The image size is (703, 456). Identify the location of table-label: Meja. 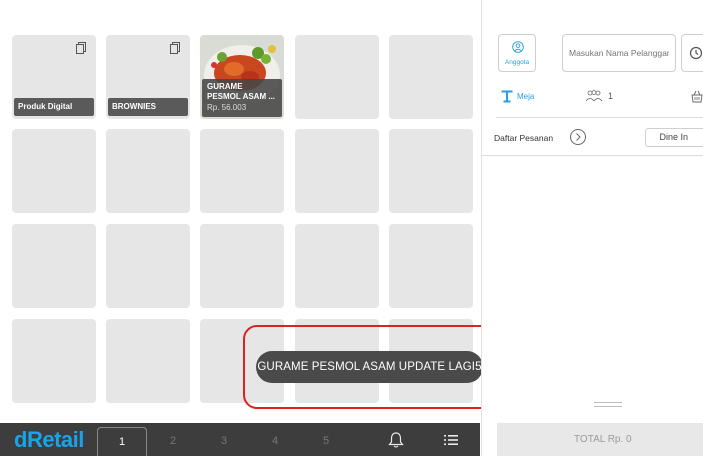
(525, 96).